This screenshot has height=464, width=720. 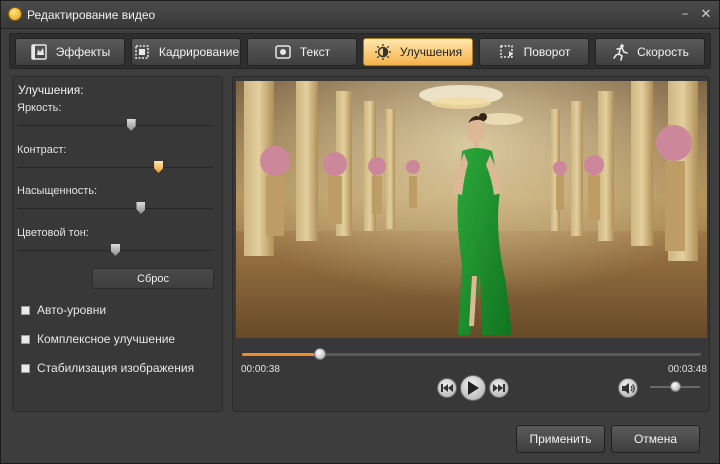 I want to click on title-bar: Редактирование видео − ✕, so click(x=360, y=15).